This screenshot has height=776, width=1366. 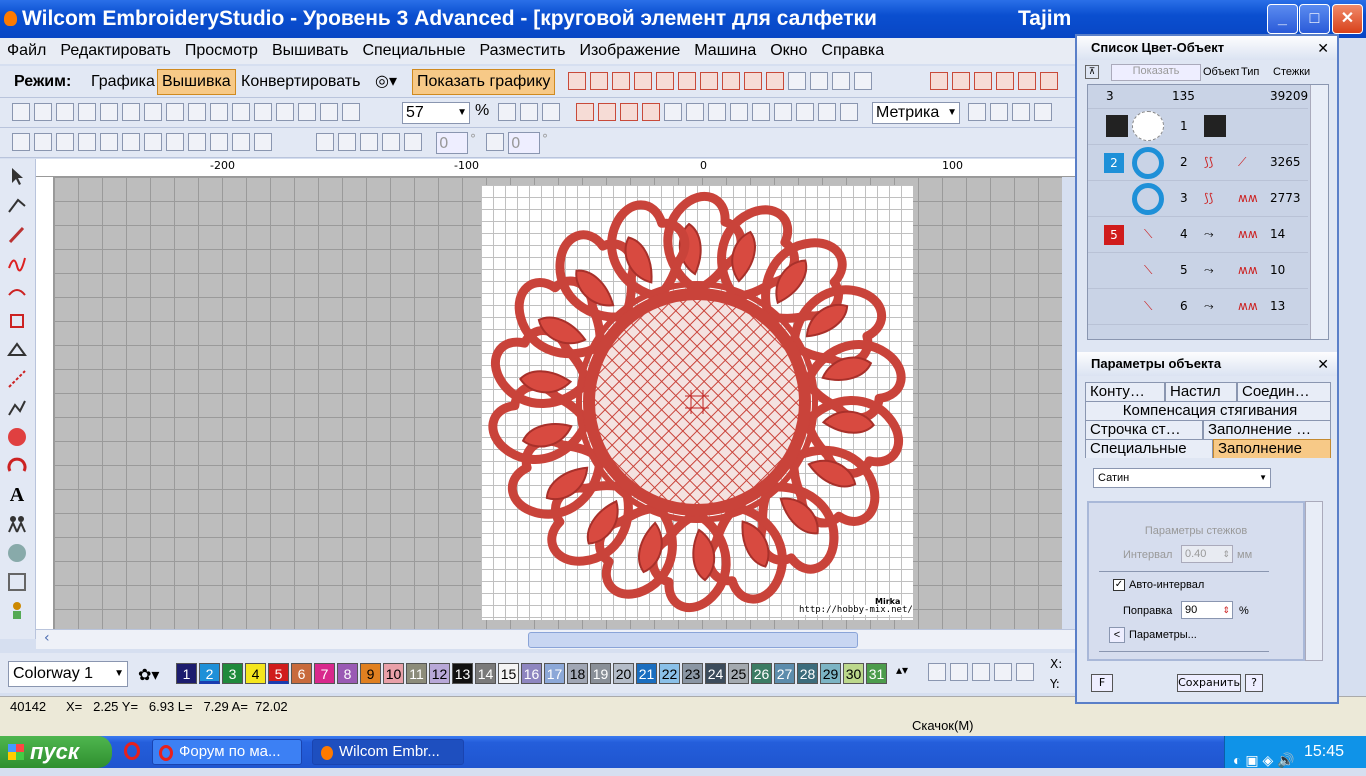 I want to click on color-swatch-27: 27, so click(x=784, y=673).